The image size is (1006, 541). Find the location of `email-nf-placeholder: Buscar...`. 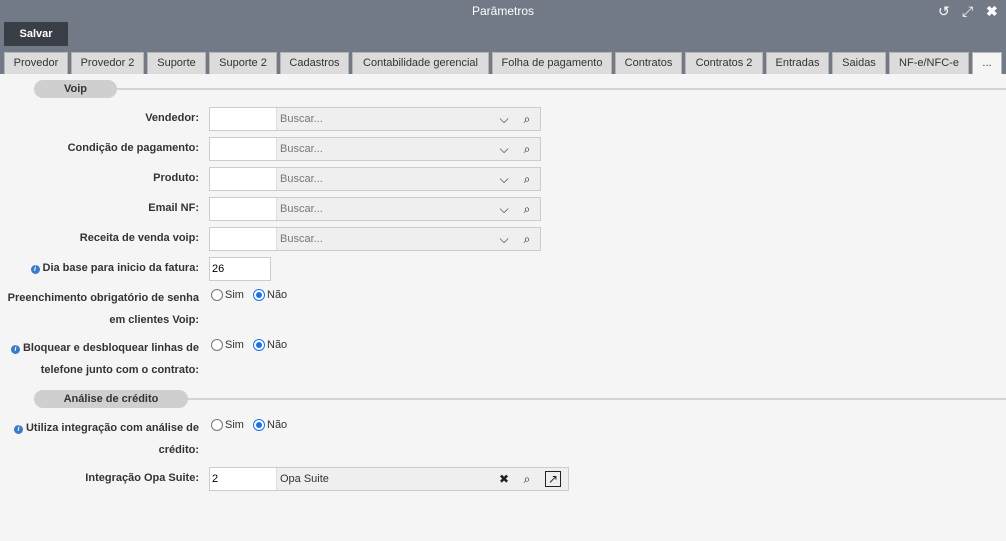

email-nf-placeholder: Buscar... is located at coordinates (301, 209).